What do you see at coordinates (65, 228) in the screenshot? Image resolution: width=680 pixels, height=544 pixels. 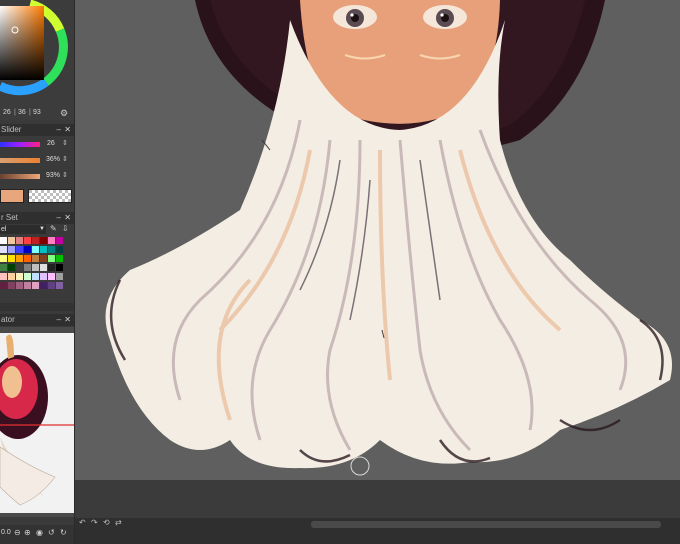 I see `import-icon: ⇩` at bounding box center [65, 228].